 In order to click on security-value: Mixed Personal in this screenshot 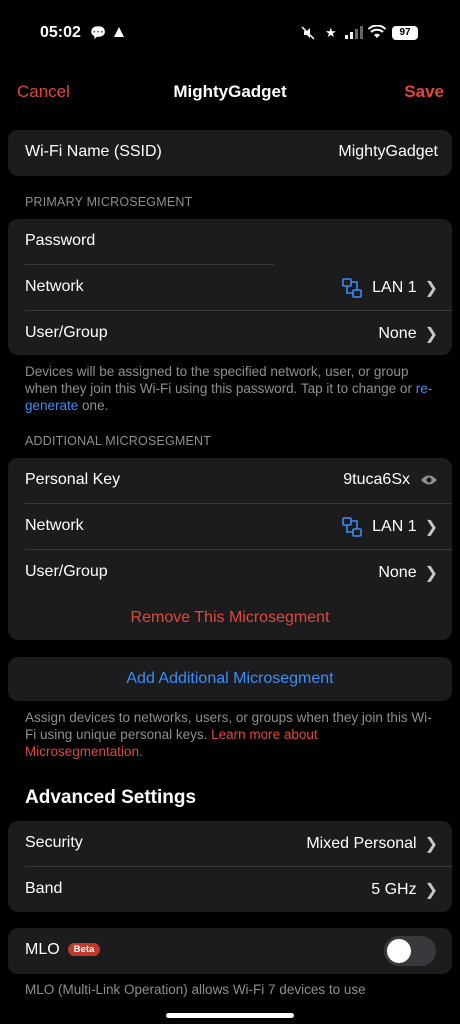, I will do `click(361, 843)`.